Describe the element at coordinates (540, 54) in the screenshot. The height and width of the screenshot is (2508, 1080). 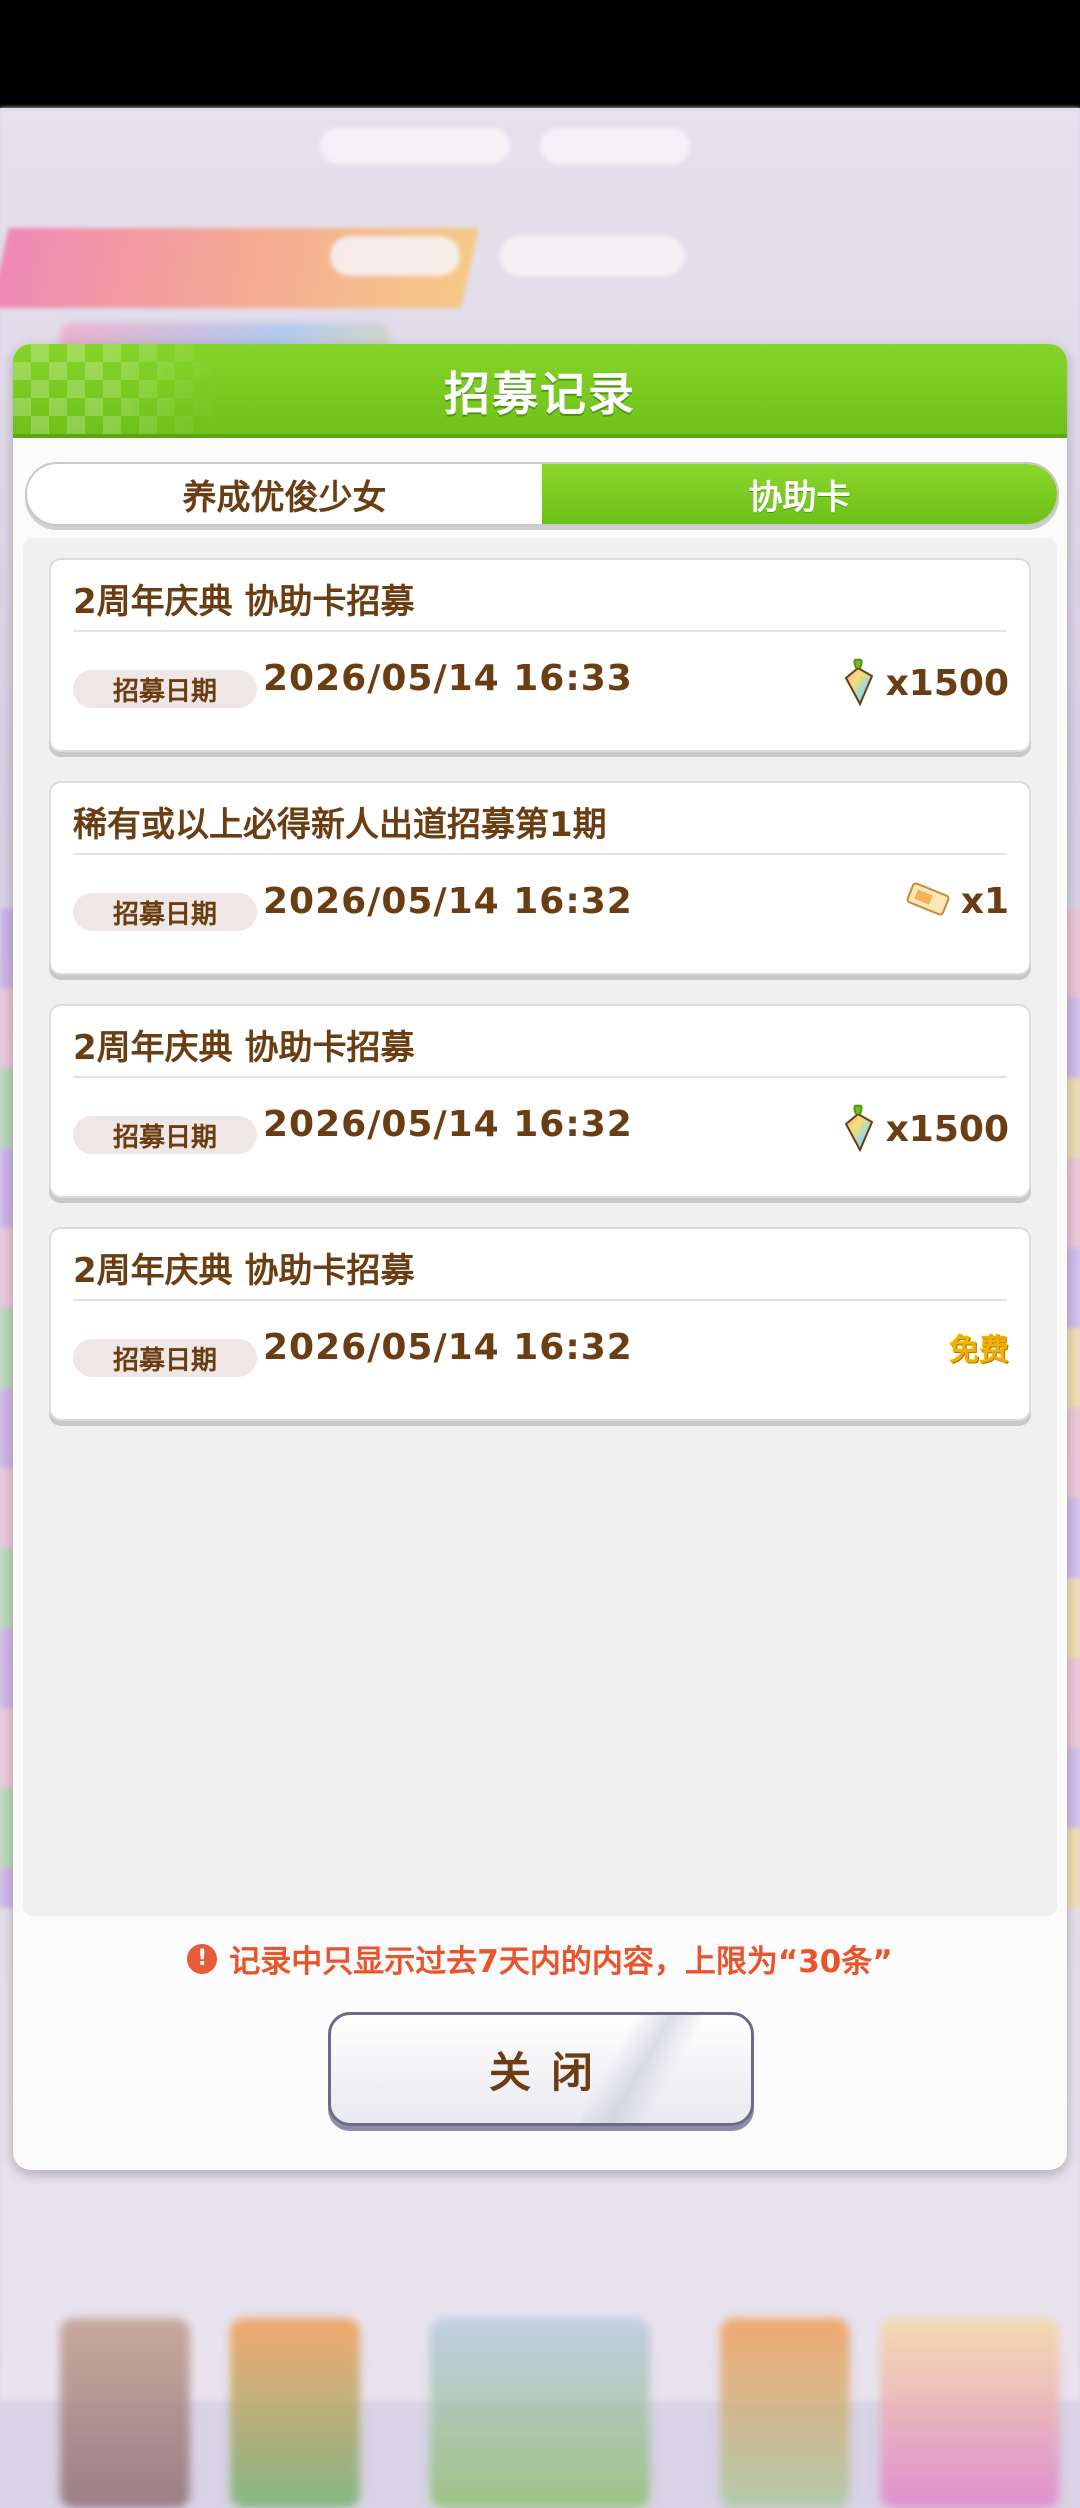
I see `status-bar` at that location.